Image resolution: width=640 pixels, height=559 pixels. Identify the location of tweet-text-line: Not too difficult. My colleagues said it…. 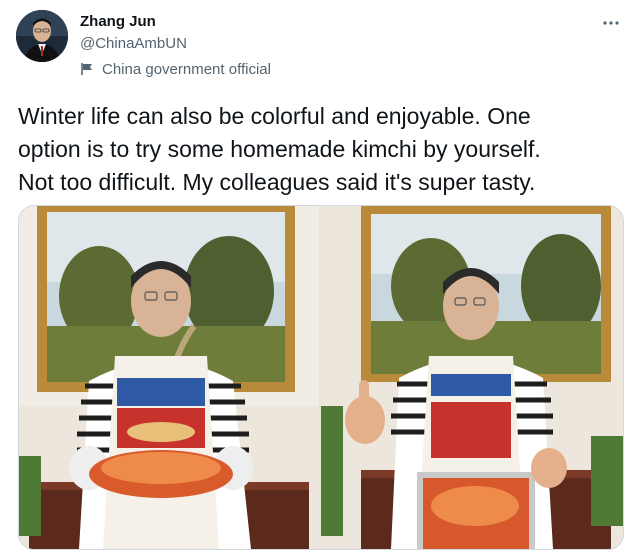
(277, 182).